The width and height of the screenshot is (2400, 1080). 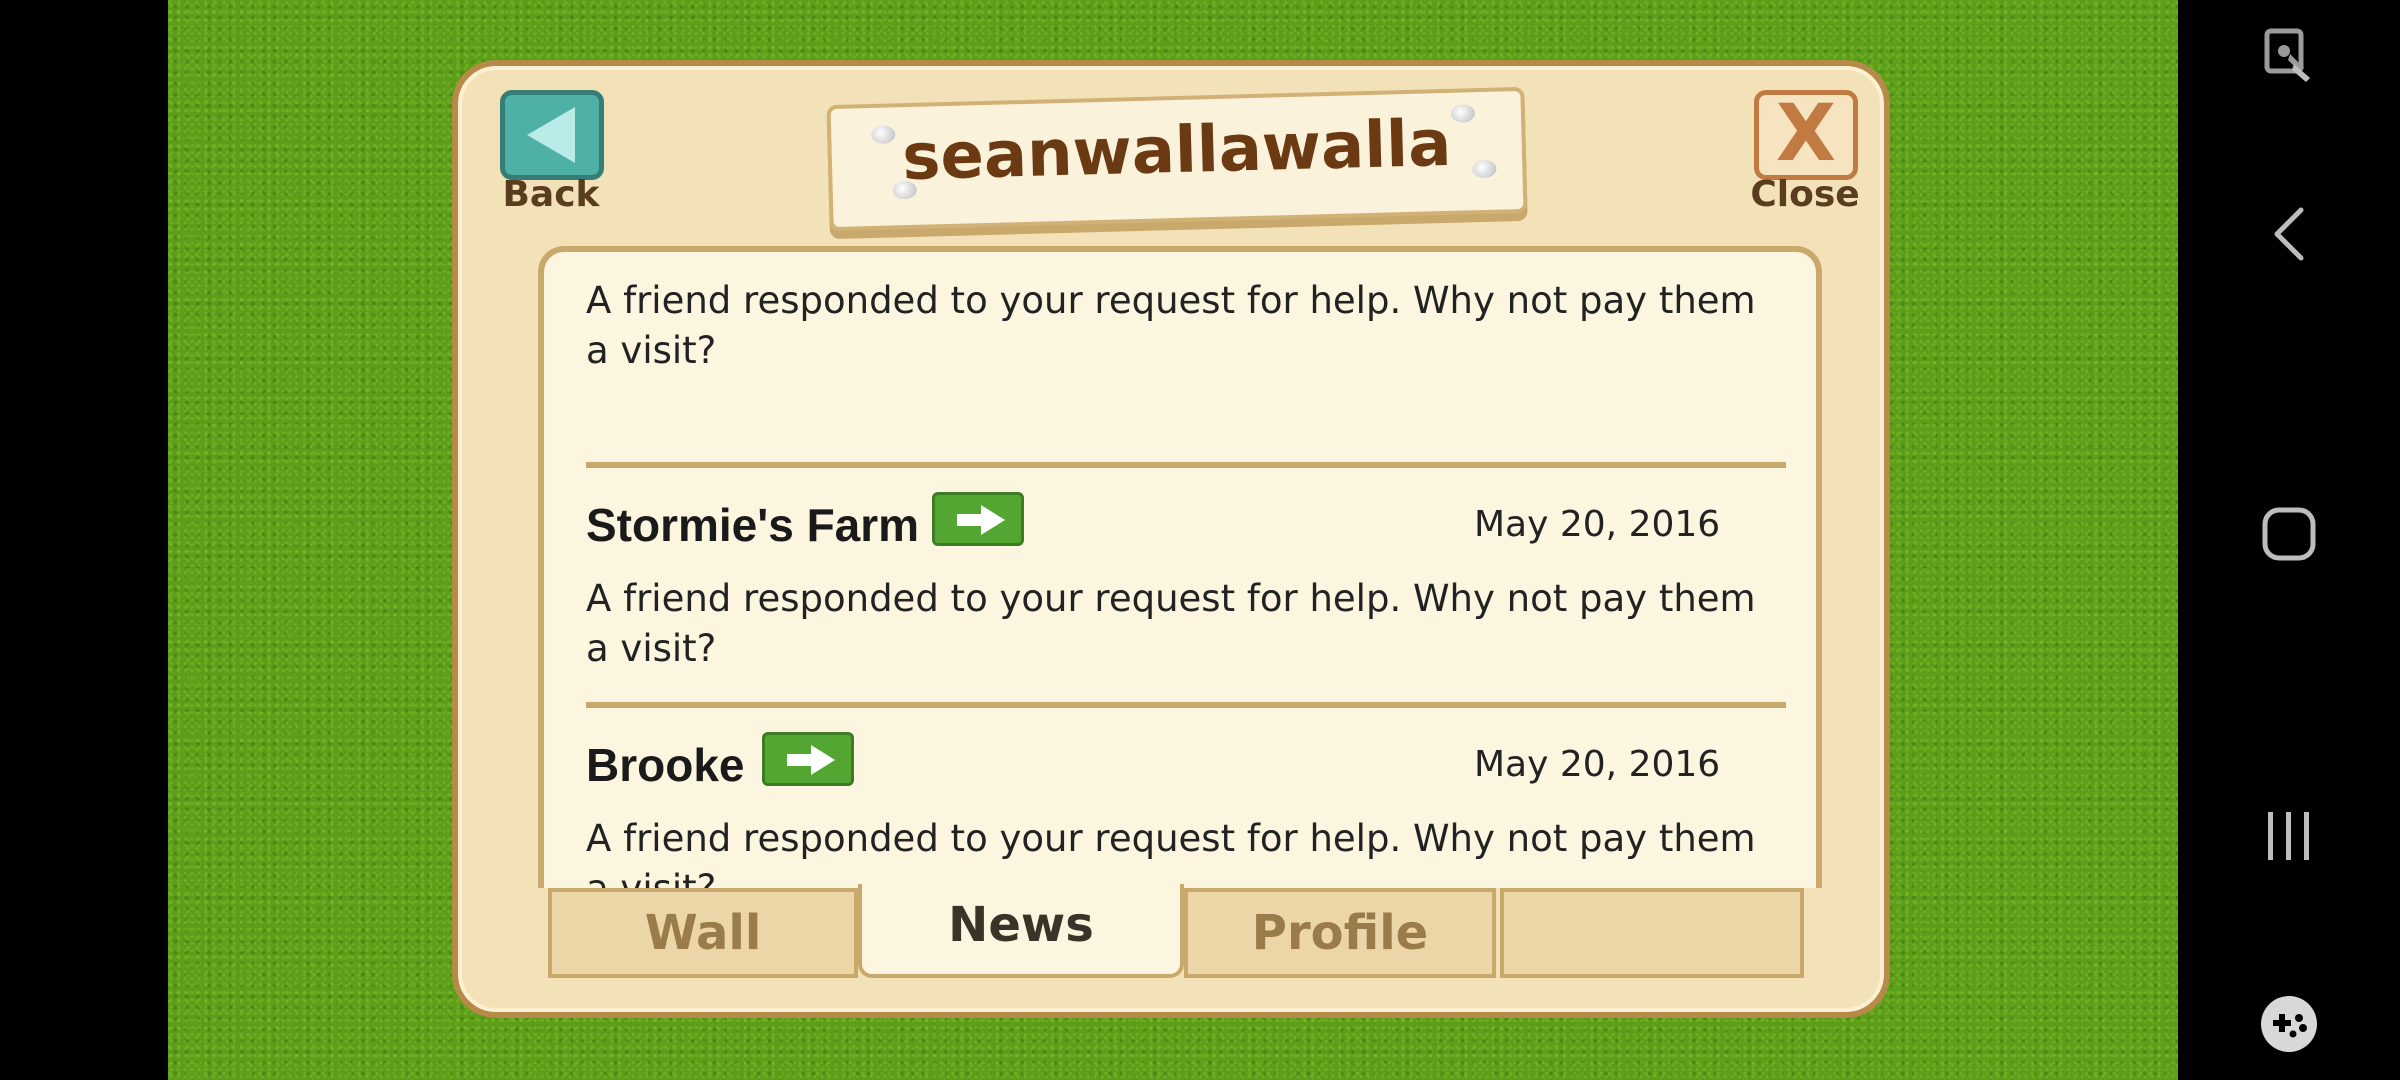 I want to click on back-label: Back, so click(x=551, y=194).